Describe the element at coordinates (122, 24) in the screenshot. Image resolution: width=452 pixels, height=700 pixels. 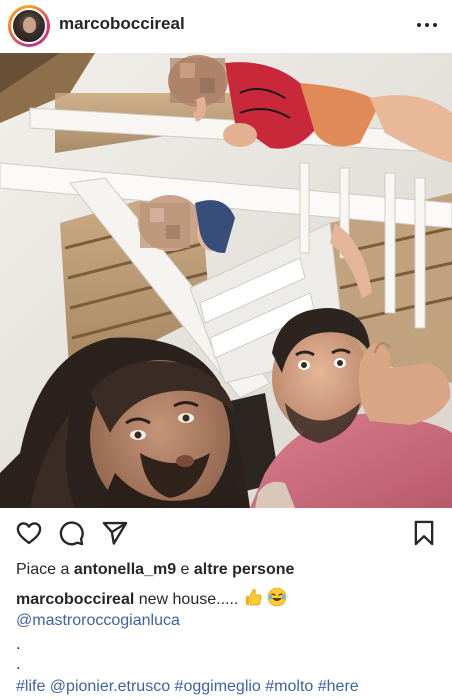
I see `post-username: marcoboccireal` at that location.